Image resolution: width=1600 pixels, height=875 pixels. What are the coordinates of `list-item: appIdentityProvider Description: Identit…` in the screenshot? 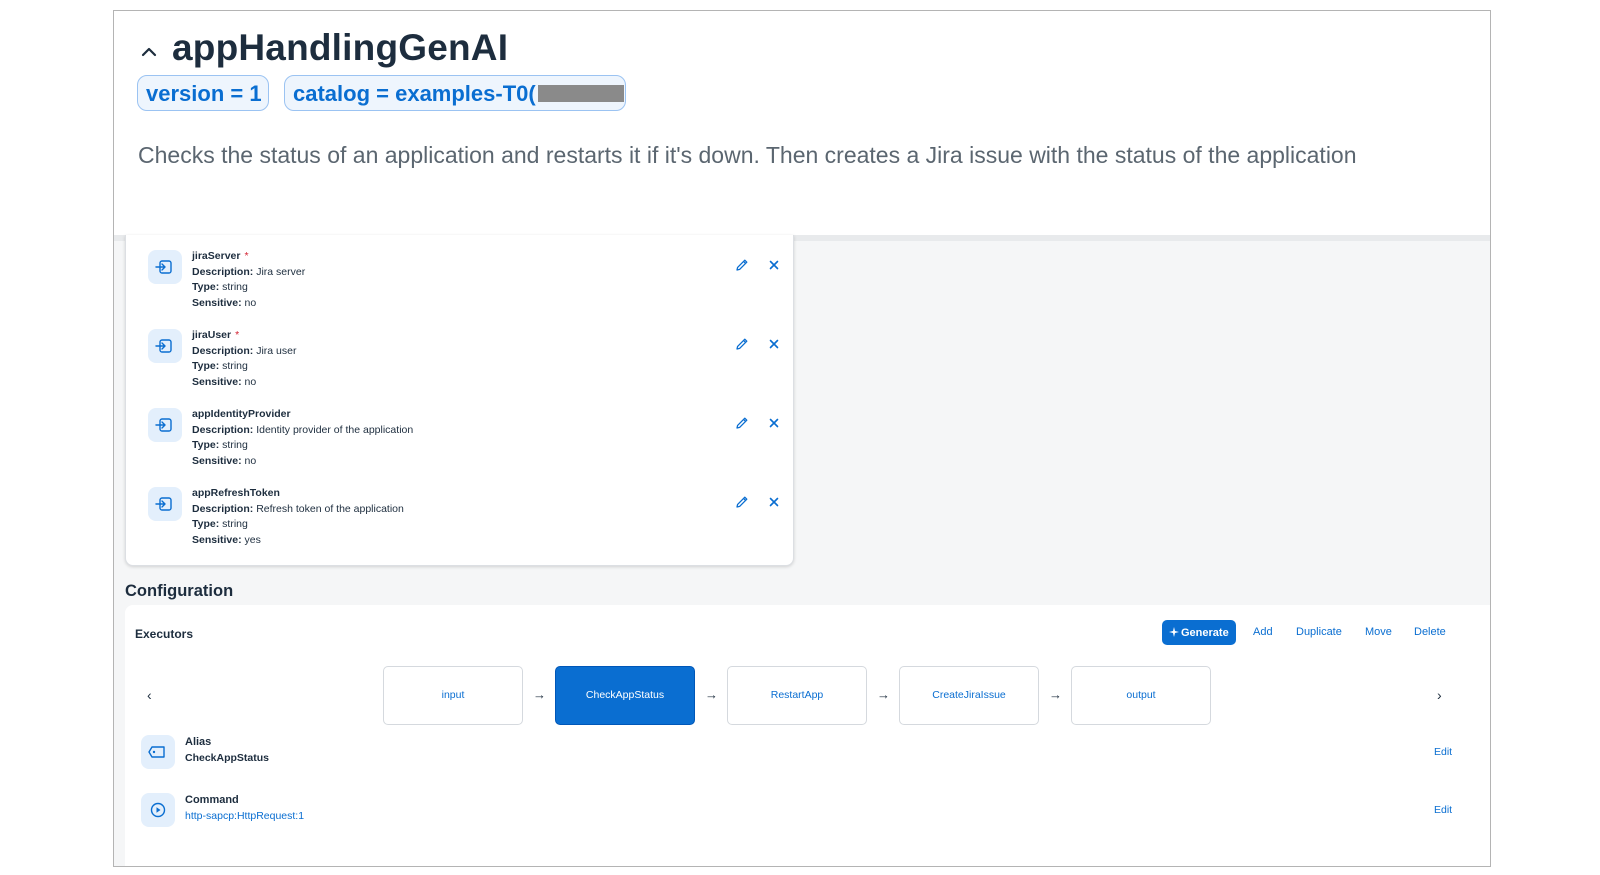 It's located at (463, 439).